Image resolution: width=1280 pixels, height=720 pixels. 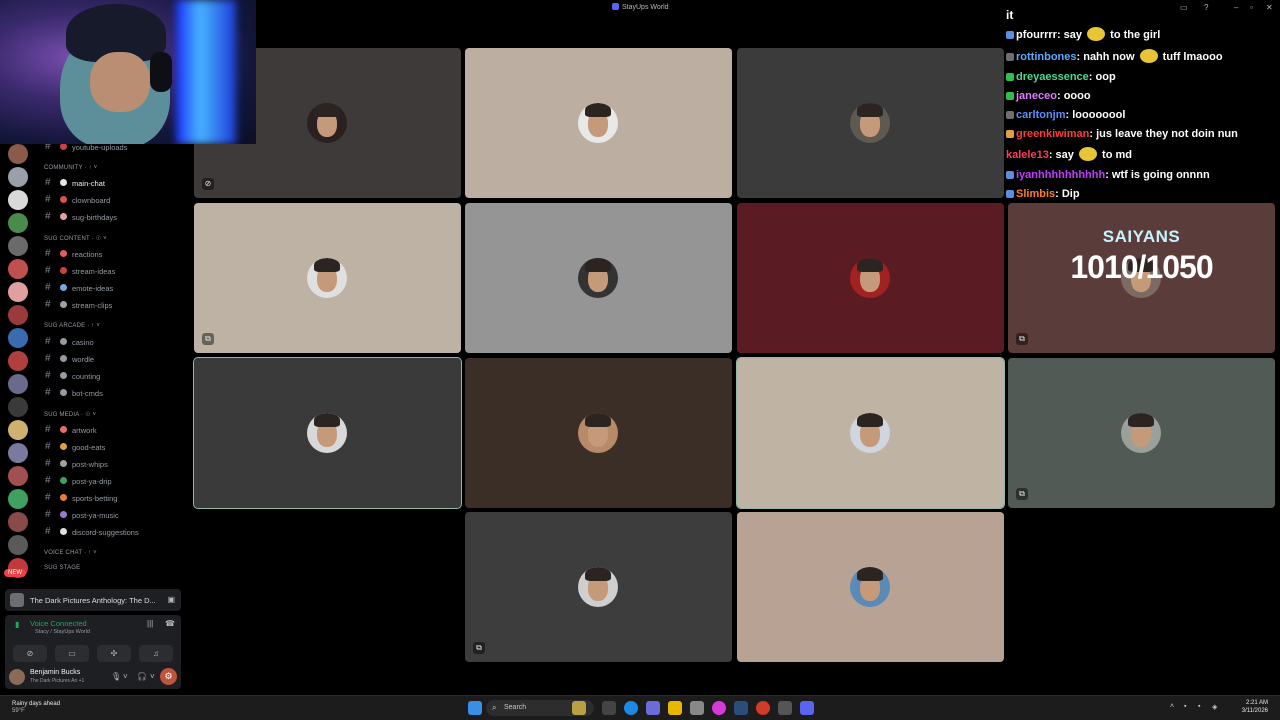 I want to click on channel-item: # good-eats, so click(x=112, y=447).